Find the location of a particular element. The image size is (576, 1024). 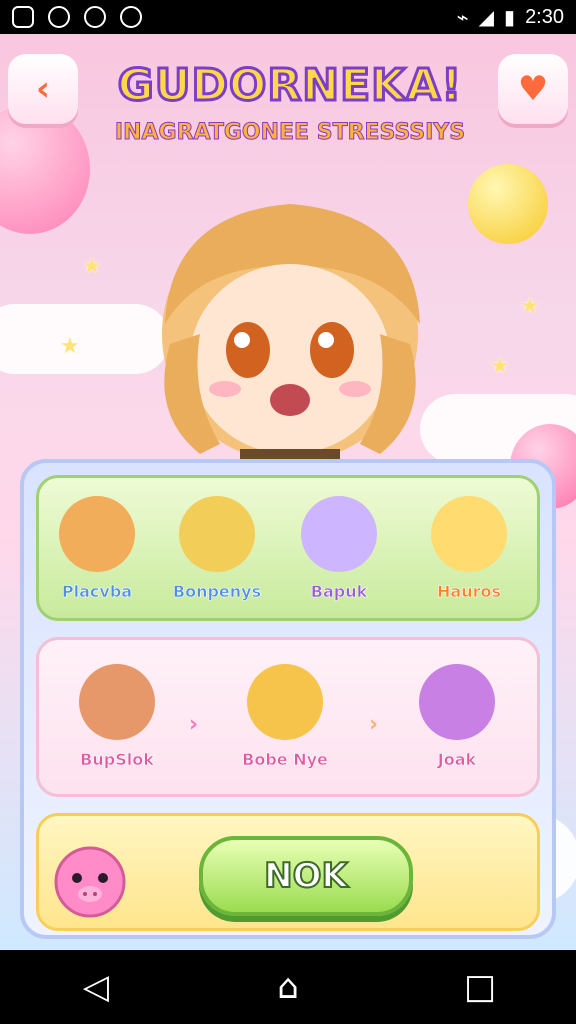

character-card: Hauros is located at coordinates (469, 548).